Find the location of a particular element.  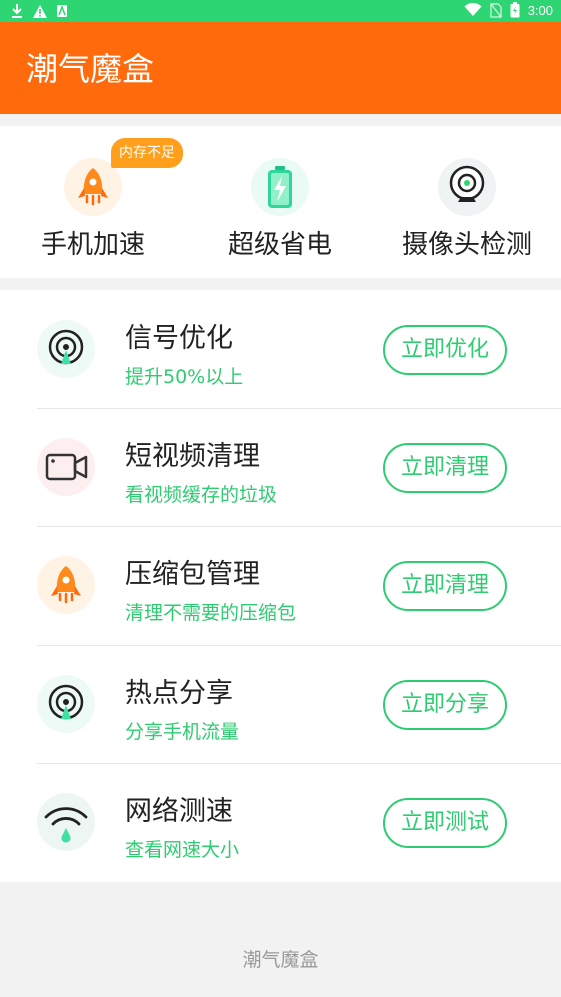

quick-action-label: 摄像头检测 is located at coordinates (466, 245).